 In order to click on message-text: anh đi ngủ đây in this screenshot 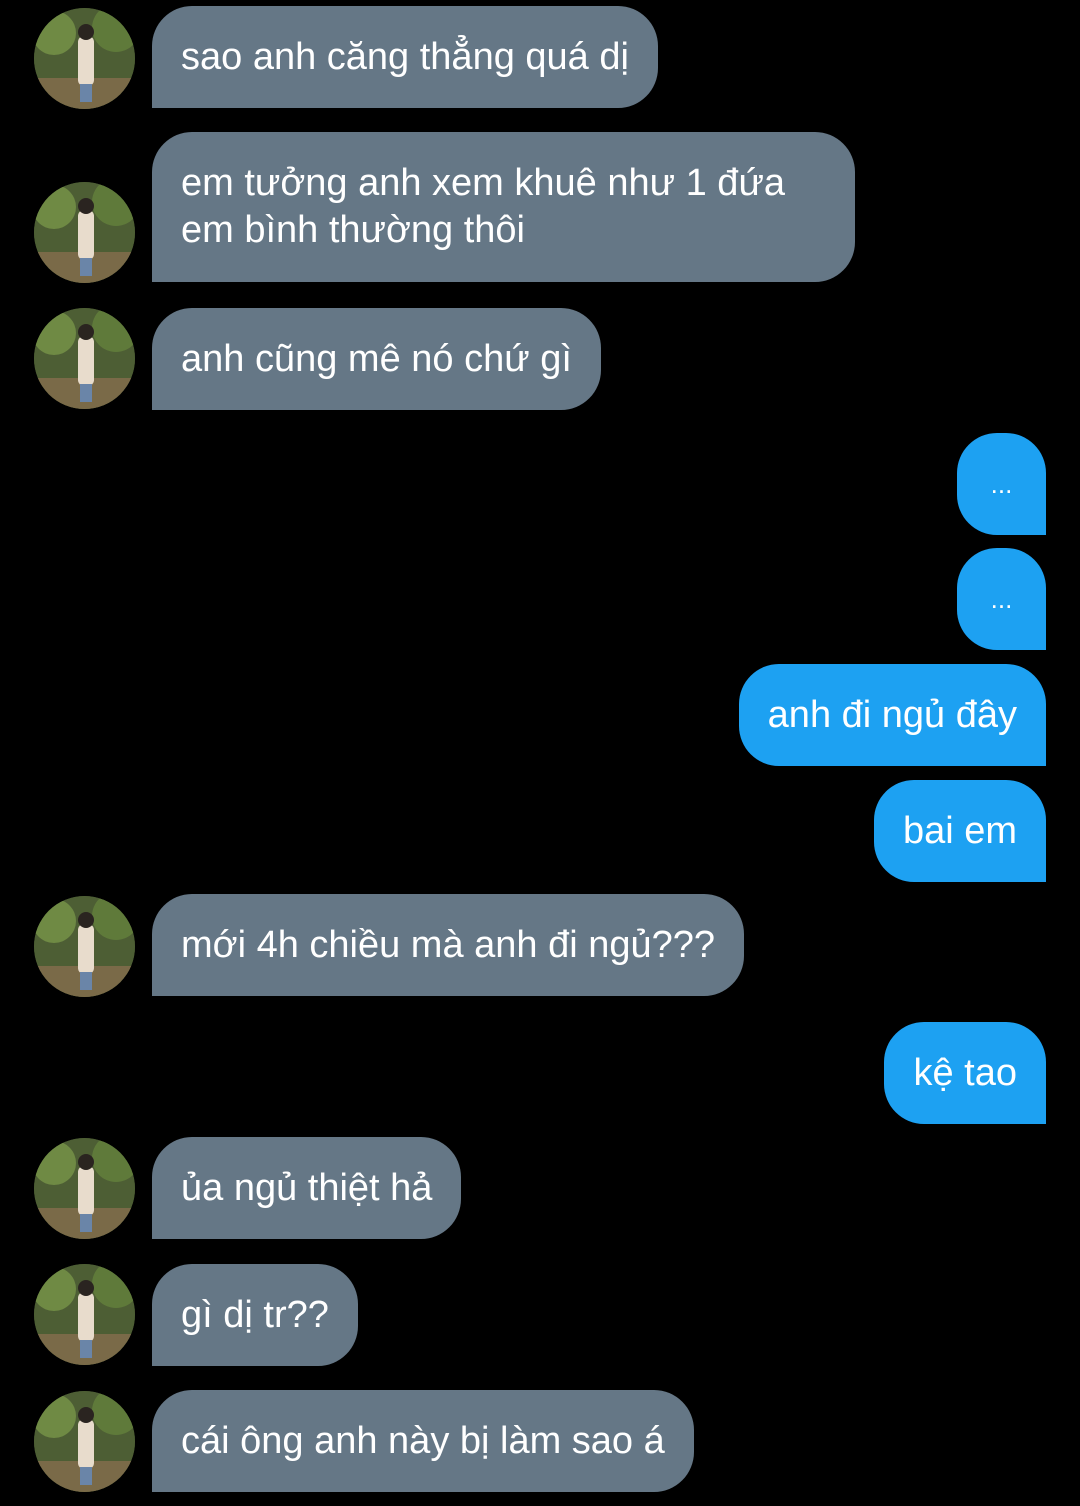, I will do `click(892, 714)`.